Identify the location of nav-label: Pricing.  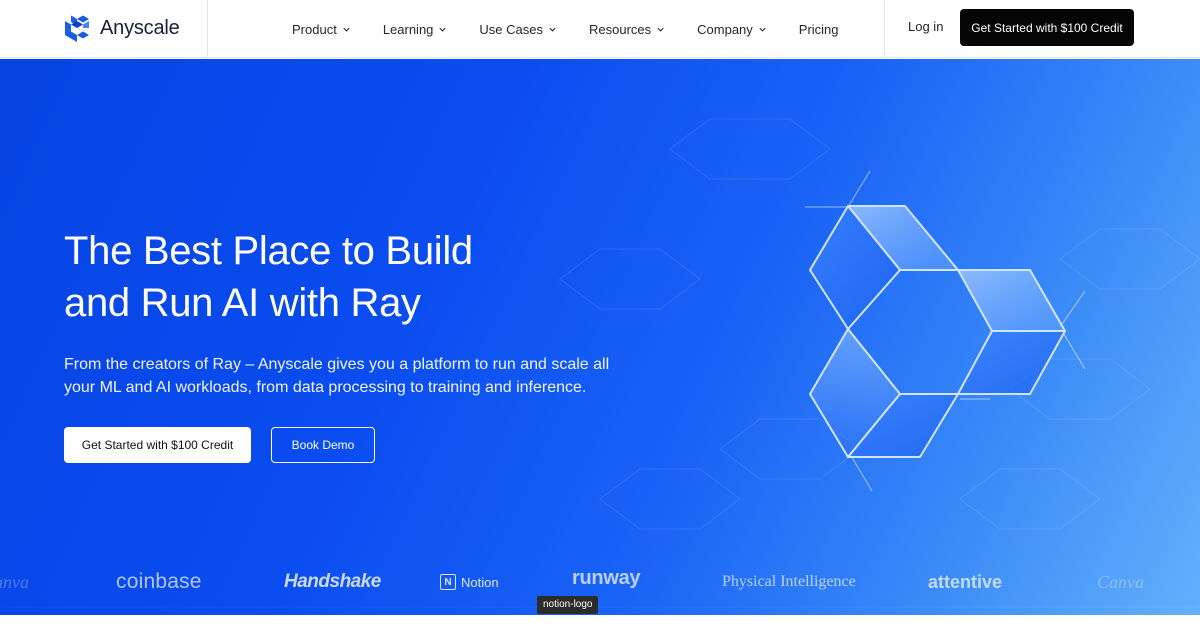
(818, 29).